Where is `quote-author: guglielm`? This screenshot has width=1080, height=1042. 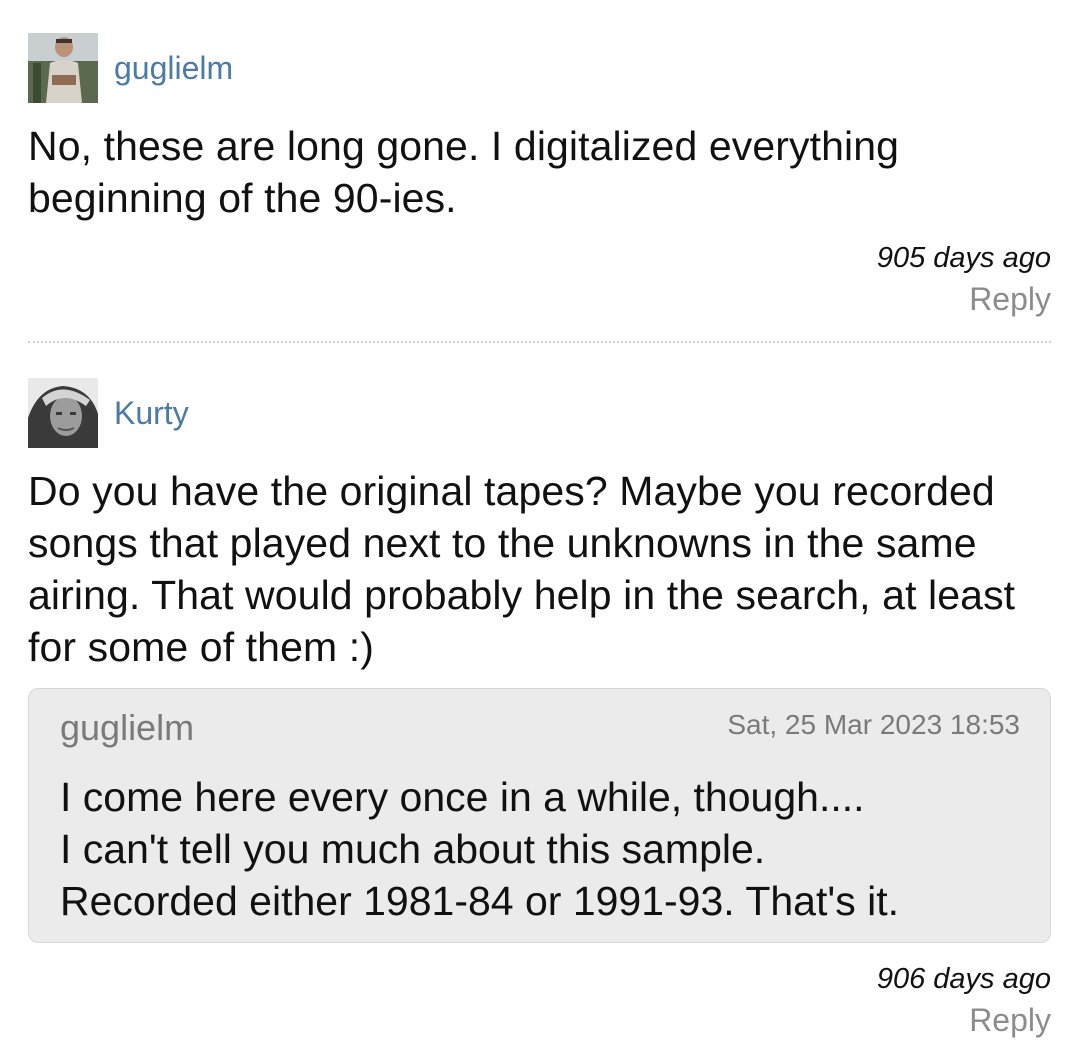 quote-author: guglielm is located at coordinates (127, 727).